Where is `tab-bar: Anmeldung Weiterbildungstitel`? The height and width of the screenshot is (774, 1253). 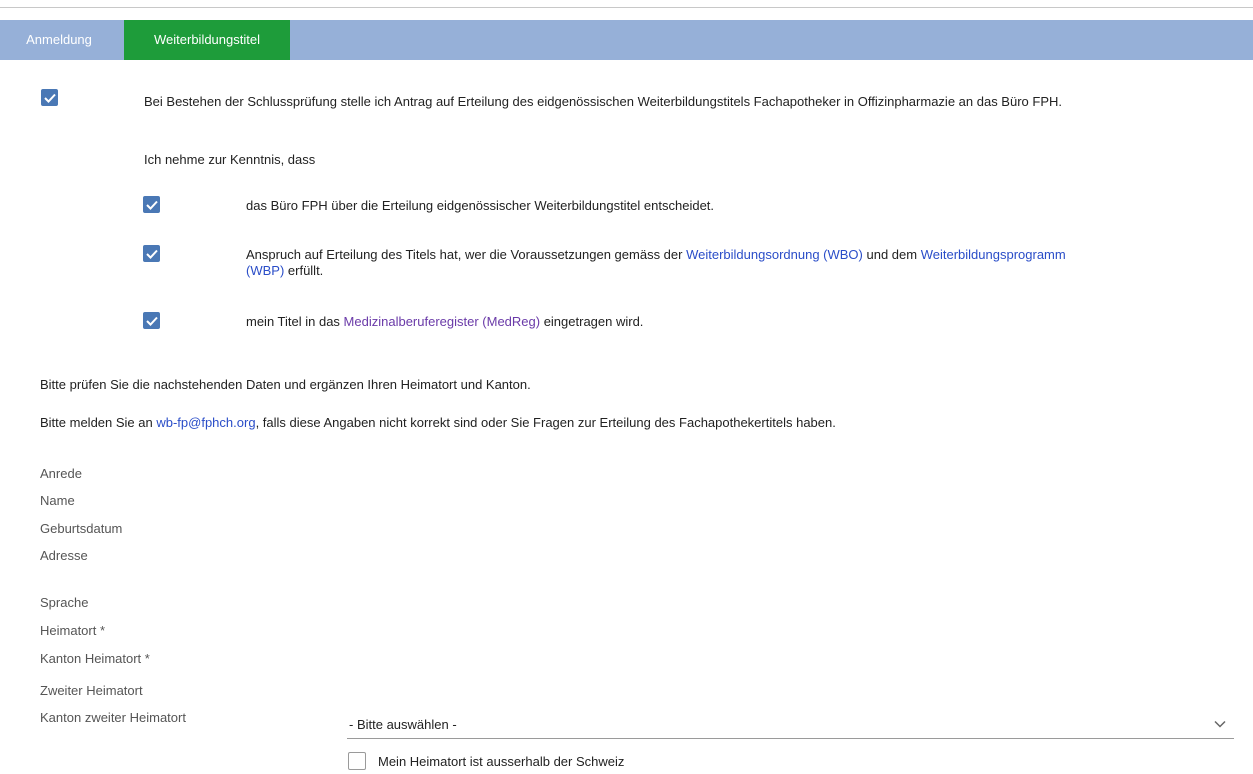 tab-bar: Anmeldung Weiterbildungstitel is located at coordinates (626, 40).